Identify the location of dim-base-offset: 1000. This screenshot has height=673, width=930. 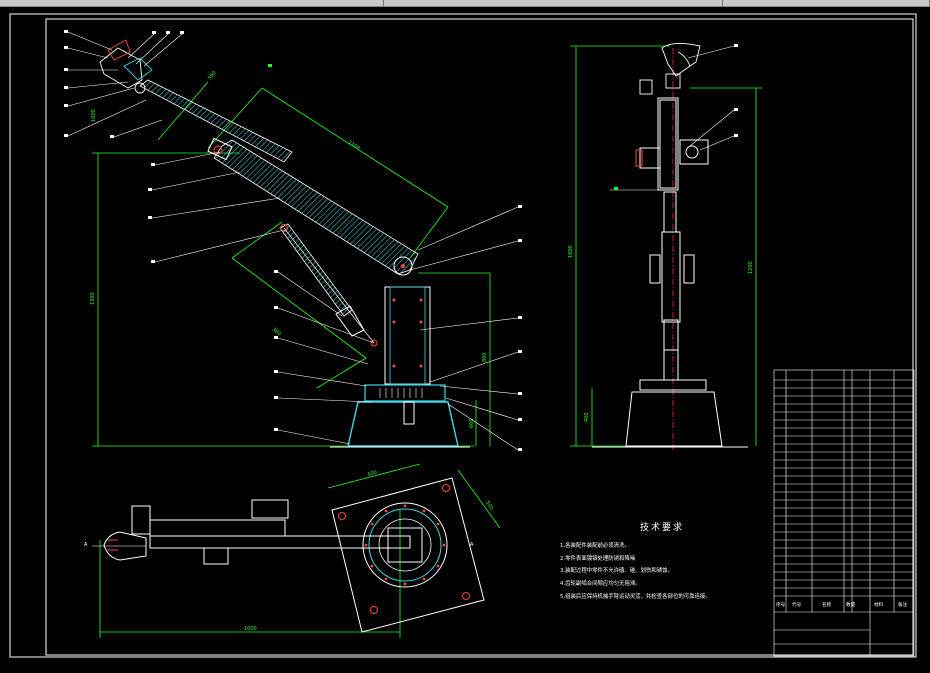
(94, 115).